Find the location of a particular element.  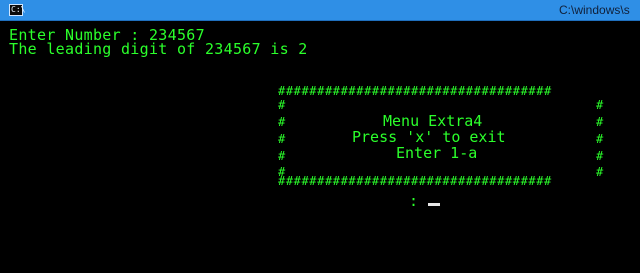

menu-choice-instruction: Enter 1-a is located at coordinates (437, 153).